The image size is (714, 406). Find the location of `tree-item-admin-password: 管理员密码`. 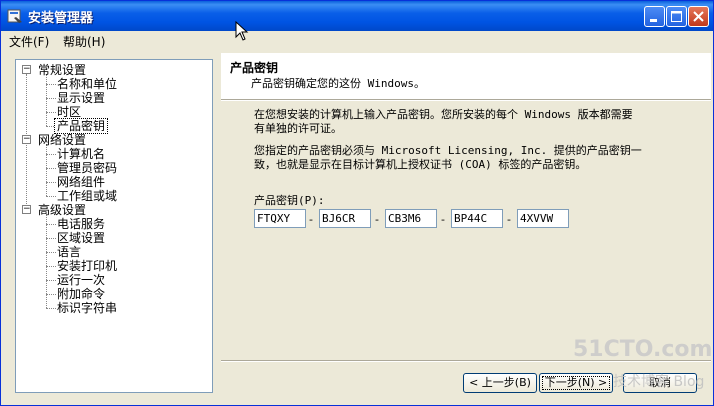

tree-item-admin-password: 管理员密码 is located at coordinates (87, 168).